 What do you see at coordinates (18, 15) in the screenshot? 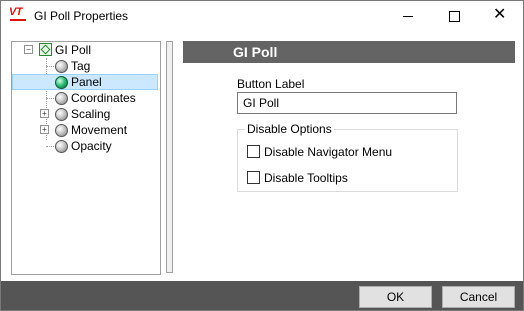
I see `vt-logo-icon: VT` at bounding box center [18, 15].